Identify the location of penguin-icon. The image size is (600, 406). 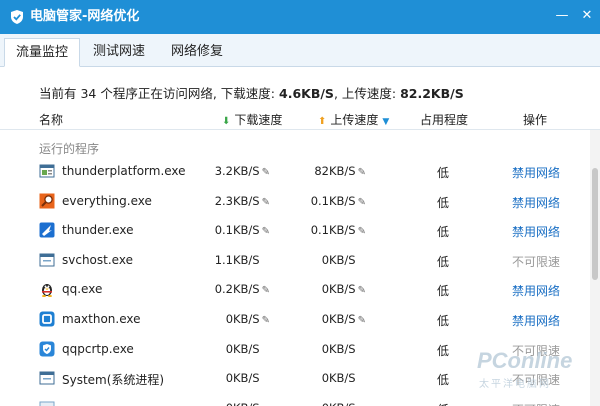
(47, 289).